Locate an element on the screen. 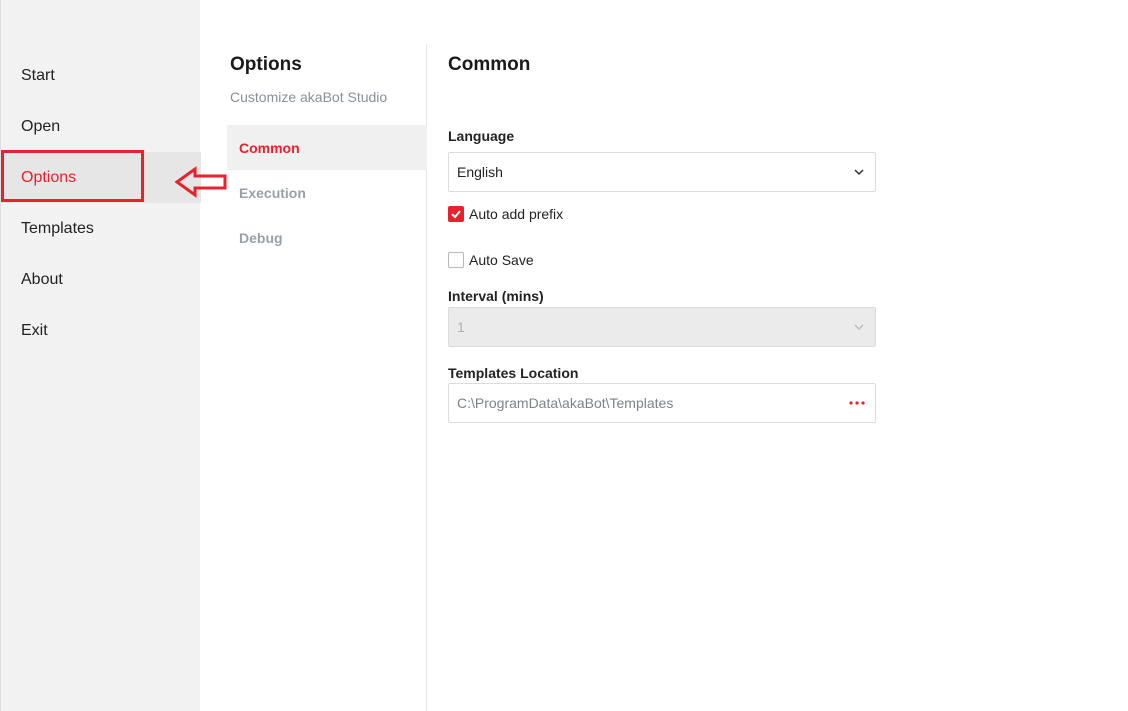 The image size is (1128, 711). auto-add-prefix-checkbox: Auto add prefix is located at coordinates (505, 214).